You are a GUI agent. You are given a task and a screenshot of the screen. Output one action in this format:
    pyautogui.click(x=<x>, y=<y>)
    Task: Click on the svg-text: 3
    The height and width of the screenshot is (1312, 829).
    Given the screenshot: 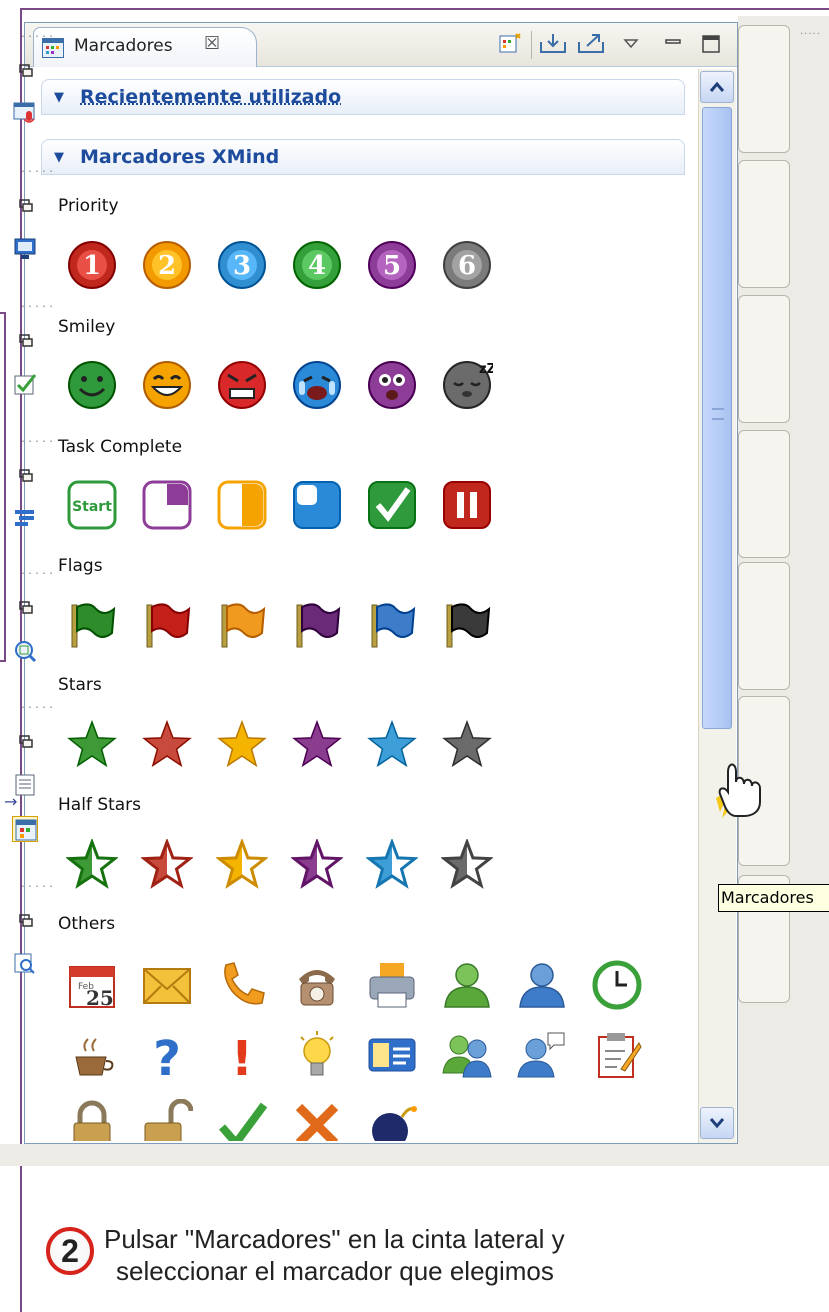 What is the action you would take?
    pyautogui.click(x=242, y=266)
    